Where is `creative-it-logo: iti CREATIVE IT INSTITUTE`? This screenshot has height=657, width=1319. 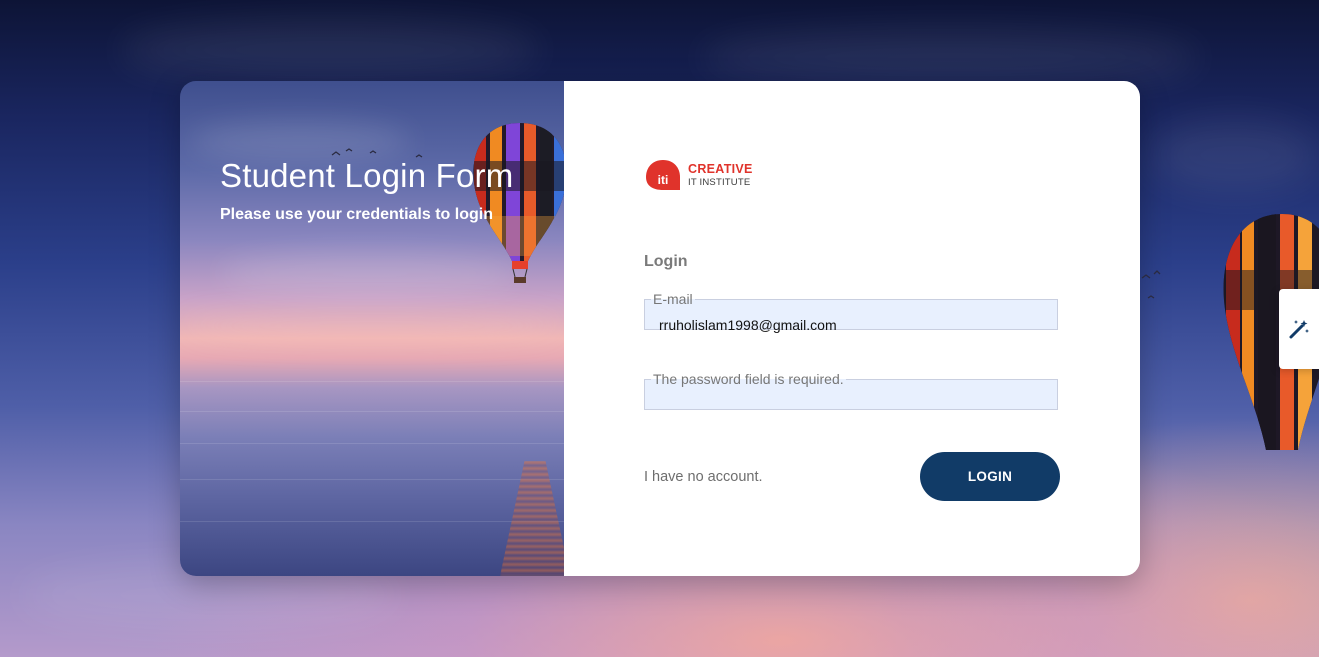
creative-it-logo: iti CREATIVE IT INSTITUTE is located at coordinates (698, 175).